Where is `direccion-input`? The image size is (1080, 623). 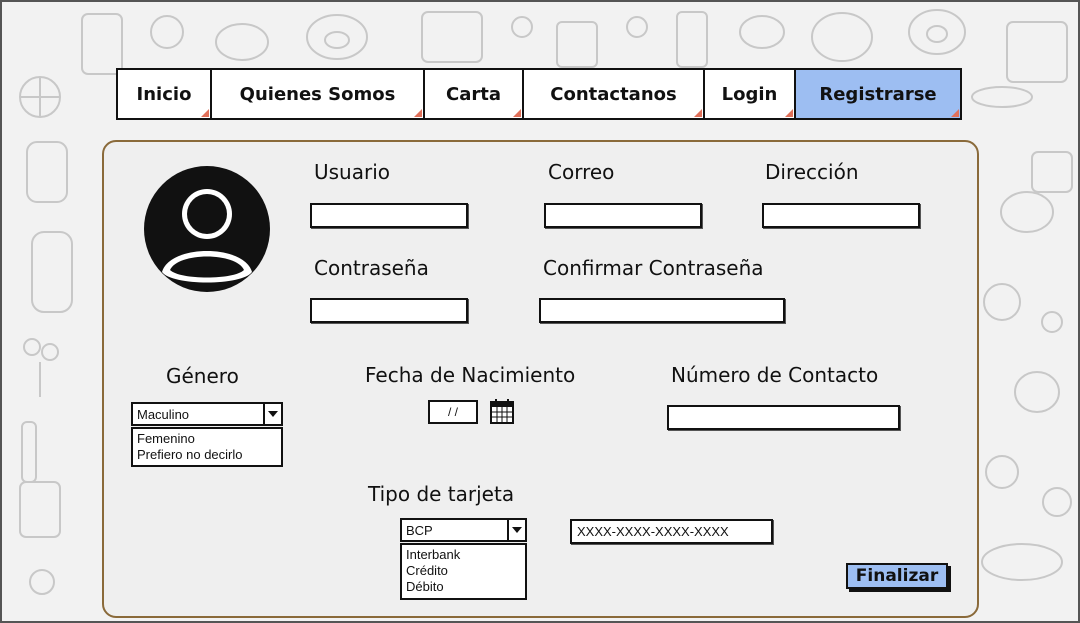
direccion-input is located at coordinates (841, 215).